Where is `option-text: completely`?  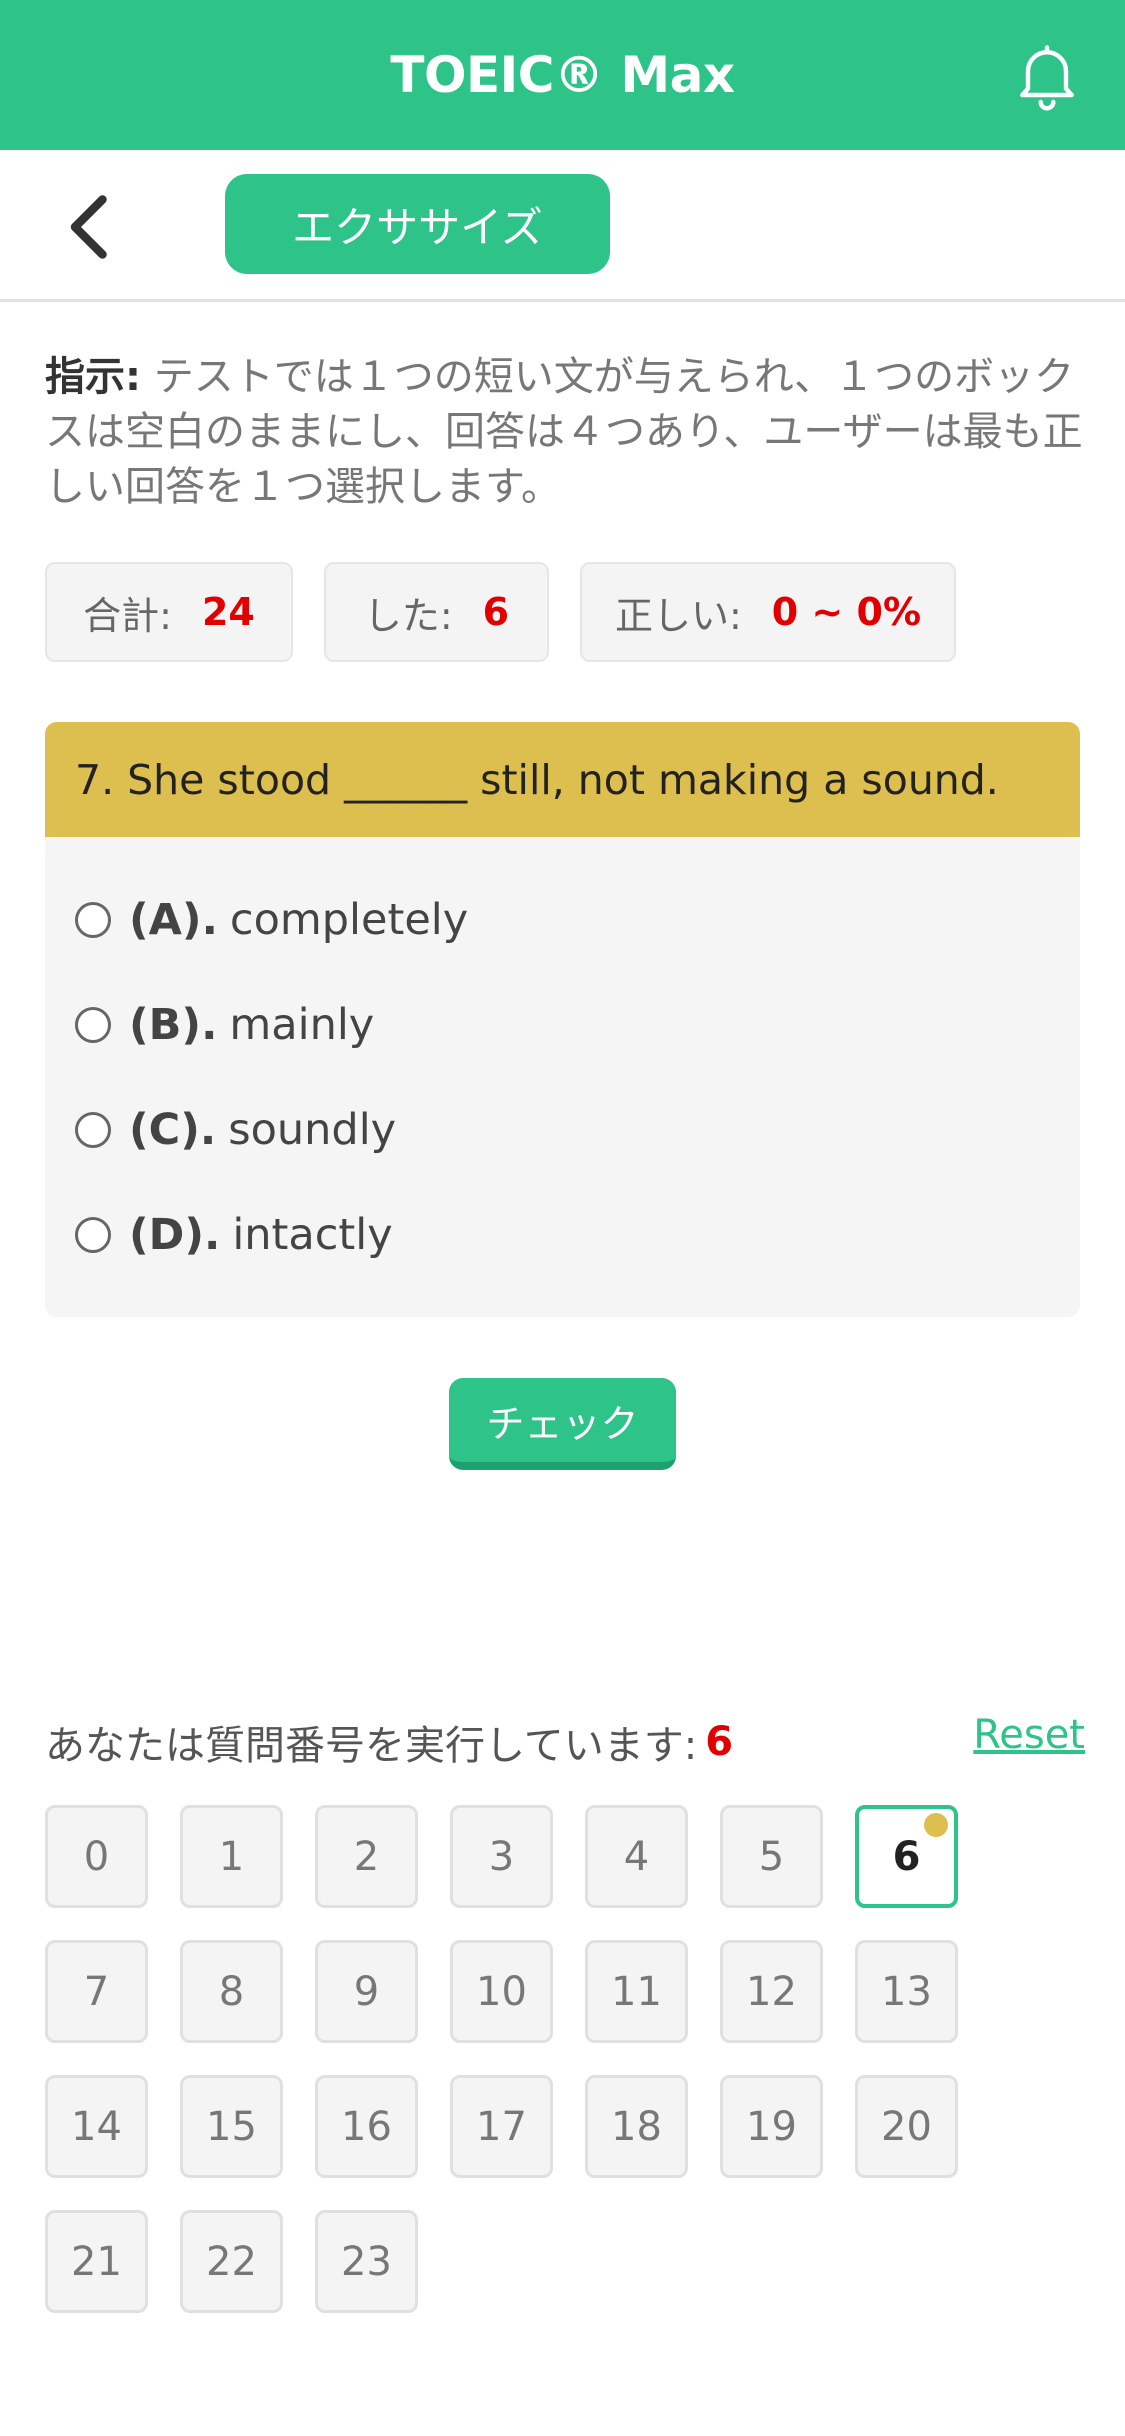 option-text: completely is located at coordinates (349, 920).